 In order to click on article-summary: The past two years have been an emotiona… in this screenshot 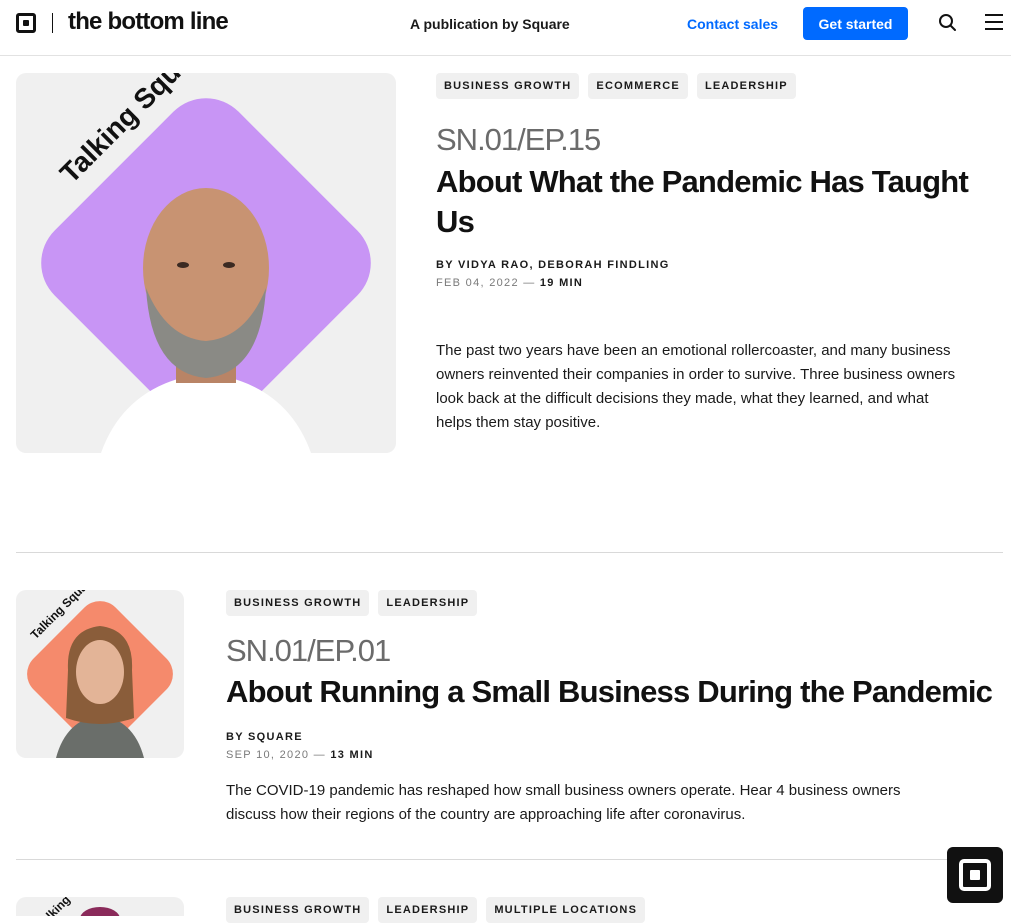, I will do `click(721, 387)`.